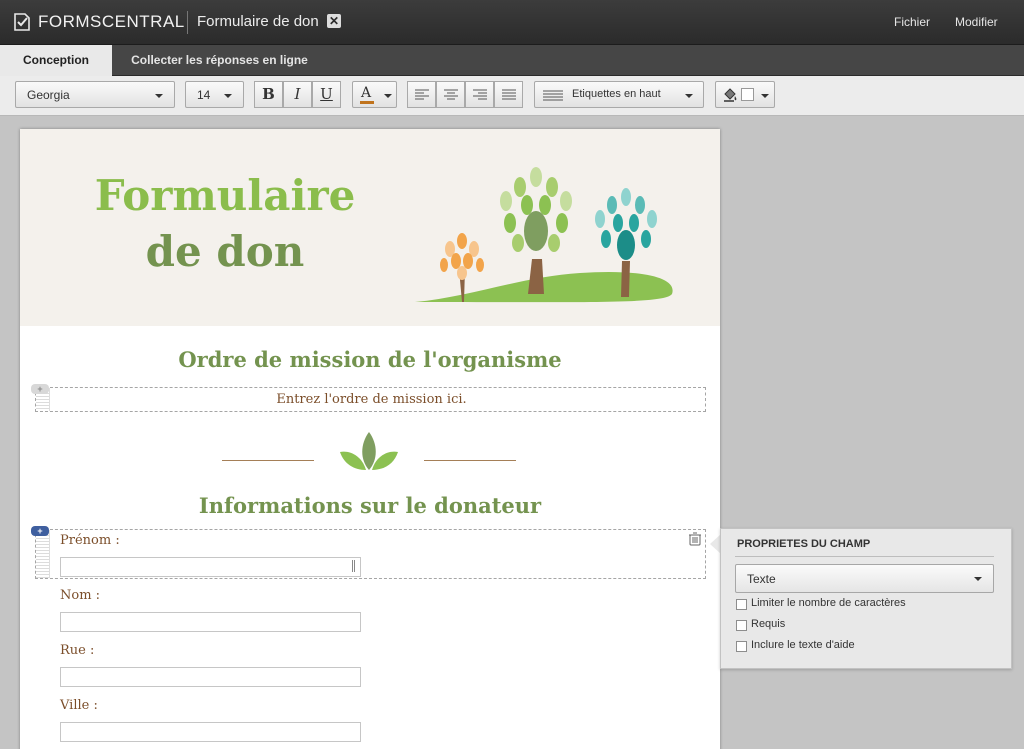 This screenshot has height=749, width=1024. I want to click on menu-edit: Modifier, so click(976, 22).